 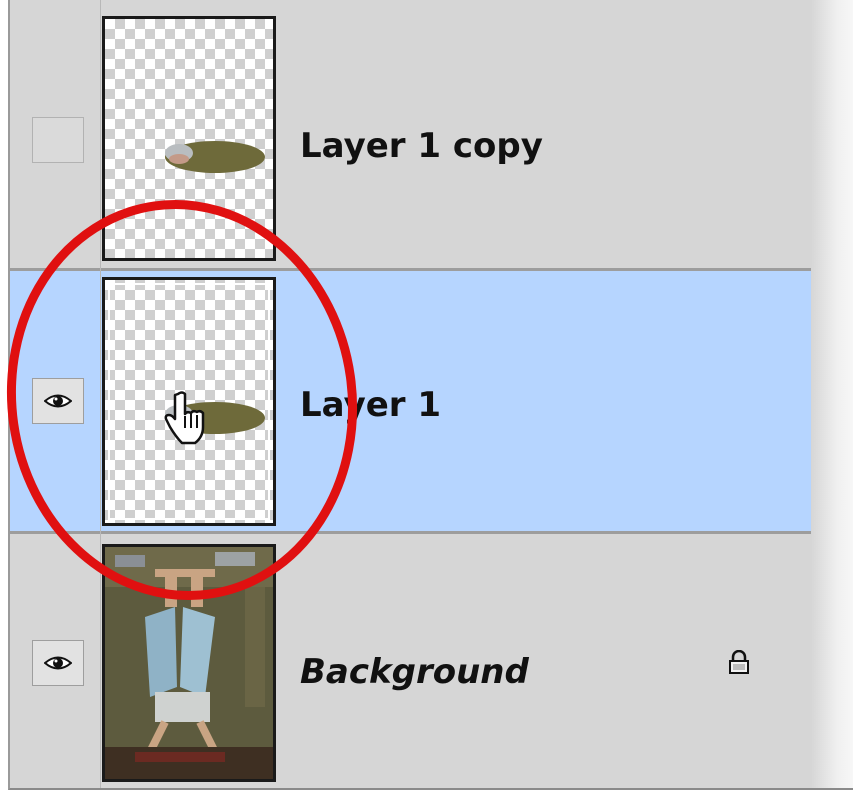 What do you see at coordinates (414, 672) in the screenshot?
I see `layer-name: Background` at bounding box center [414, 672].